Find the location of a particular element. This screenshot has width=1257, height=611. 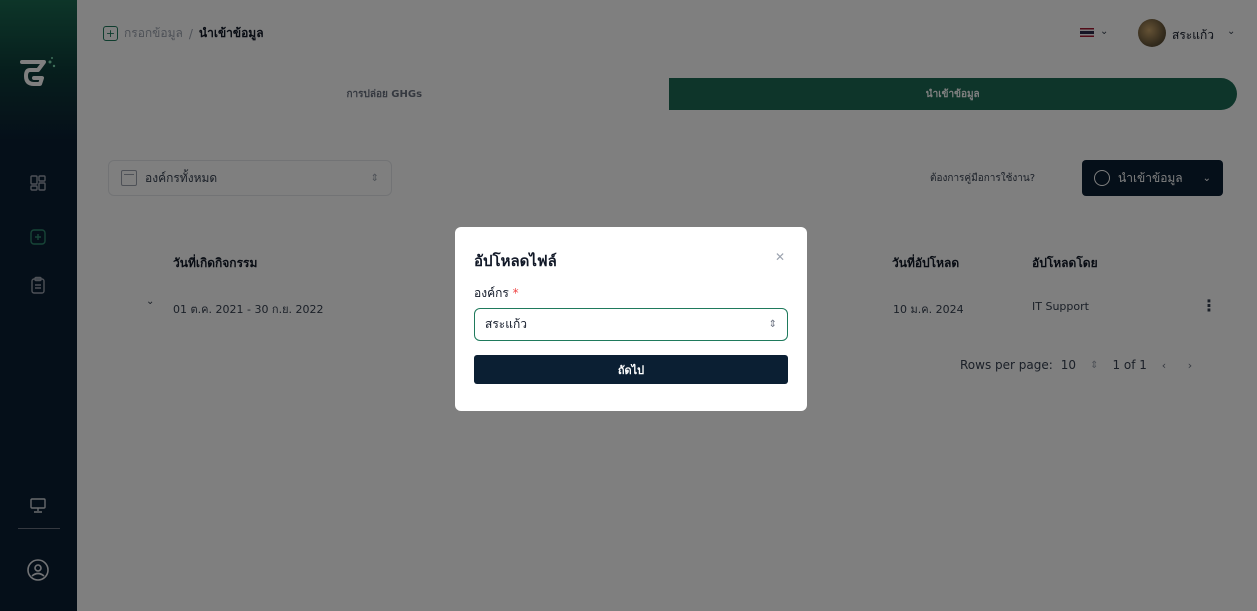

organization-dialog-select-value: สระแก้ว is located at coordinates (506, 324).